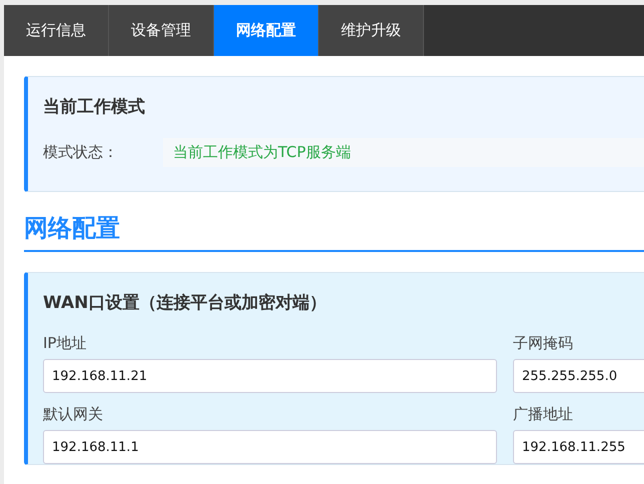 The image size is (644, 484). I want to click on card-title: 当前工作模式, so click(94, 107).